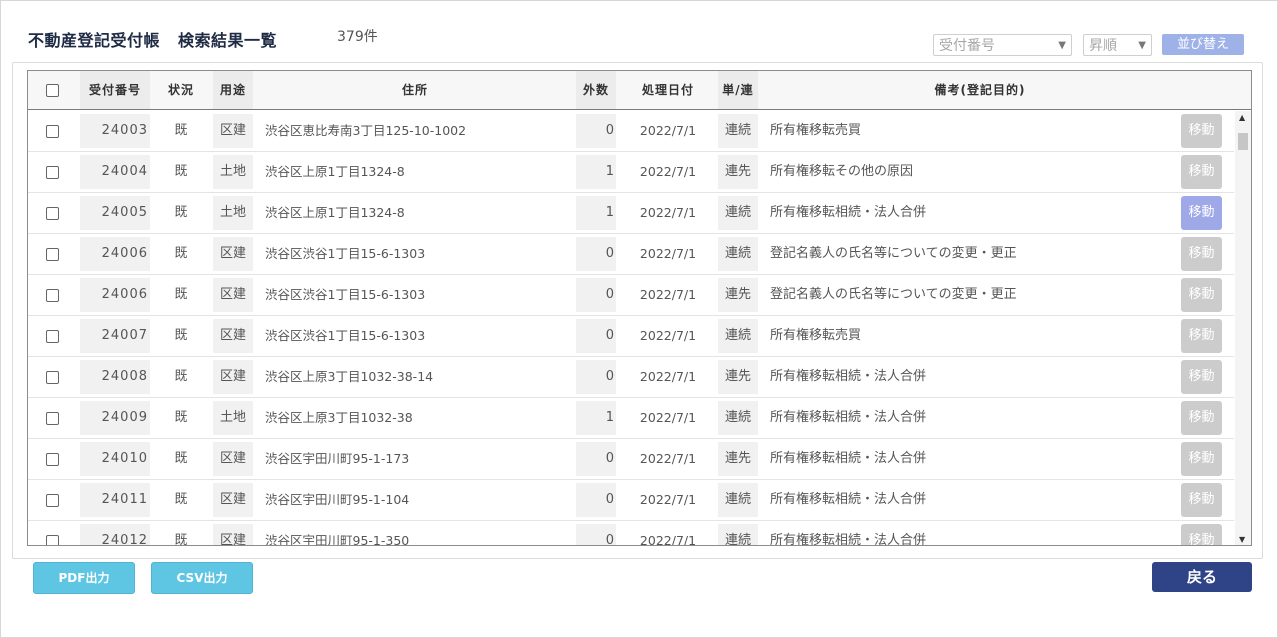 Image resolution: width=1278 pixels, height=638 pixels. I want to click on page-title-main: 不動産登記受付帳, so click(94, 40).